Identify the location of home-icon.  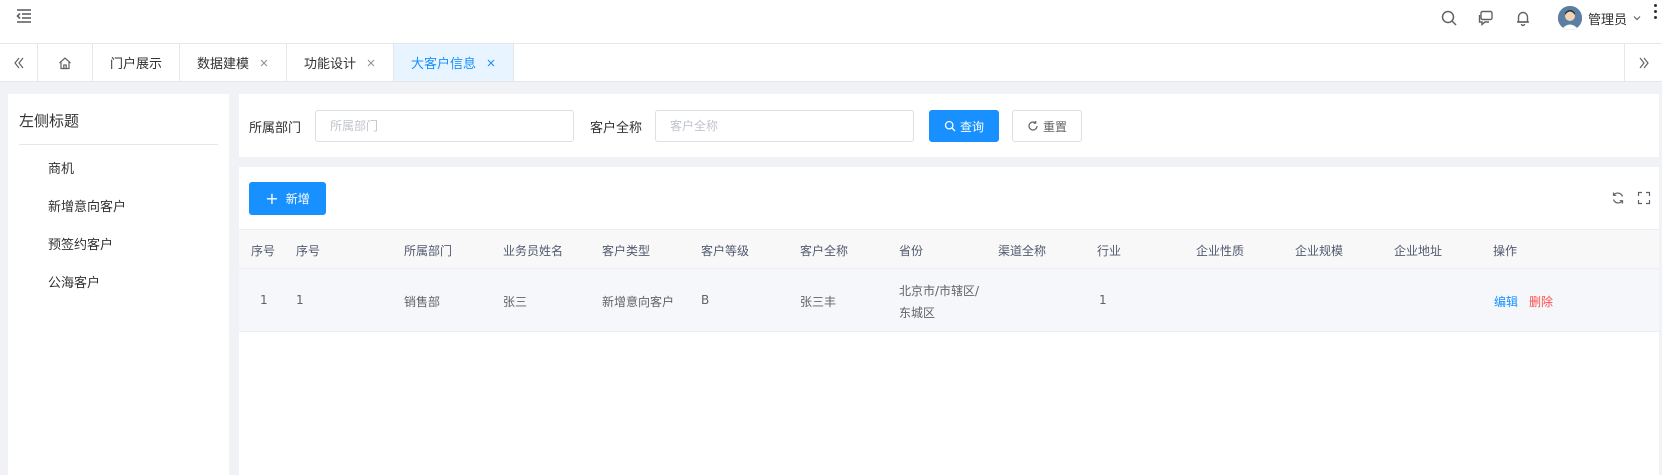
(65, 62).